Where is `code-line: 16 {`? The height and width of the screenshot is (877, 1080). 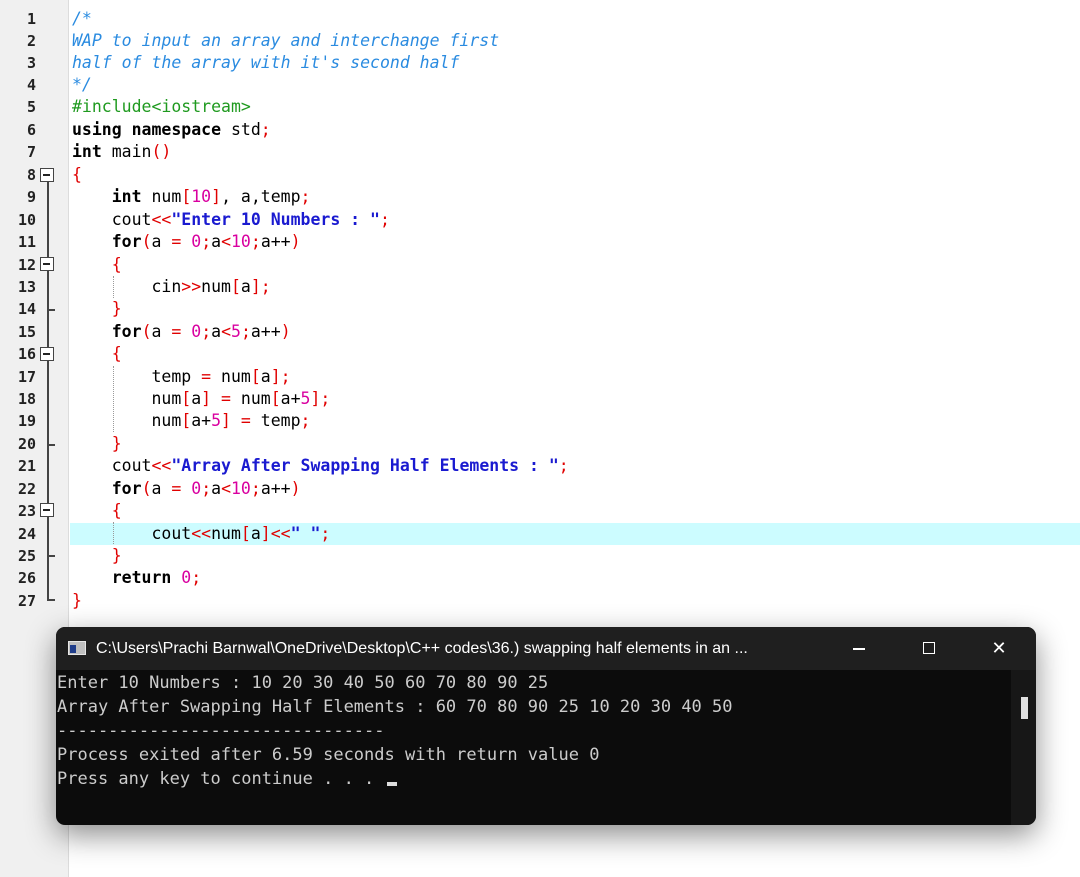 code-line: 16 { is located at coordinates (540, 354).